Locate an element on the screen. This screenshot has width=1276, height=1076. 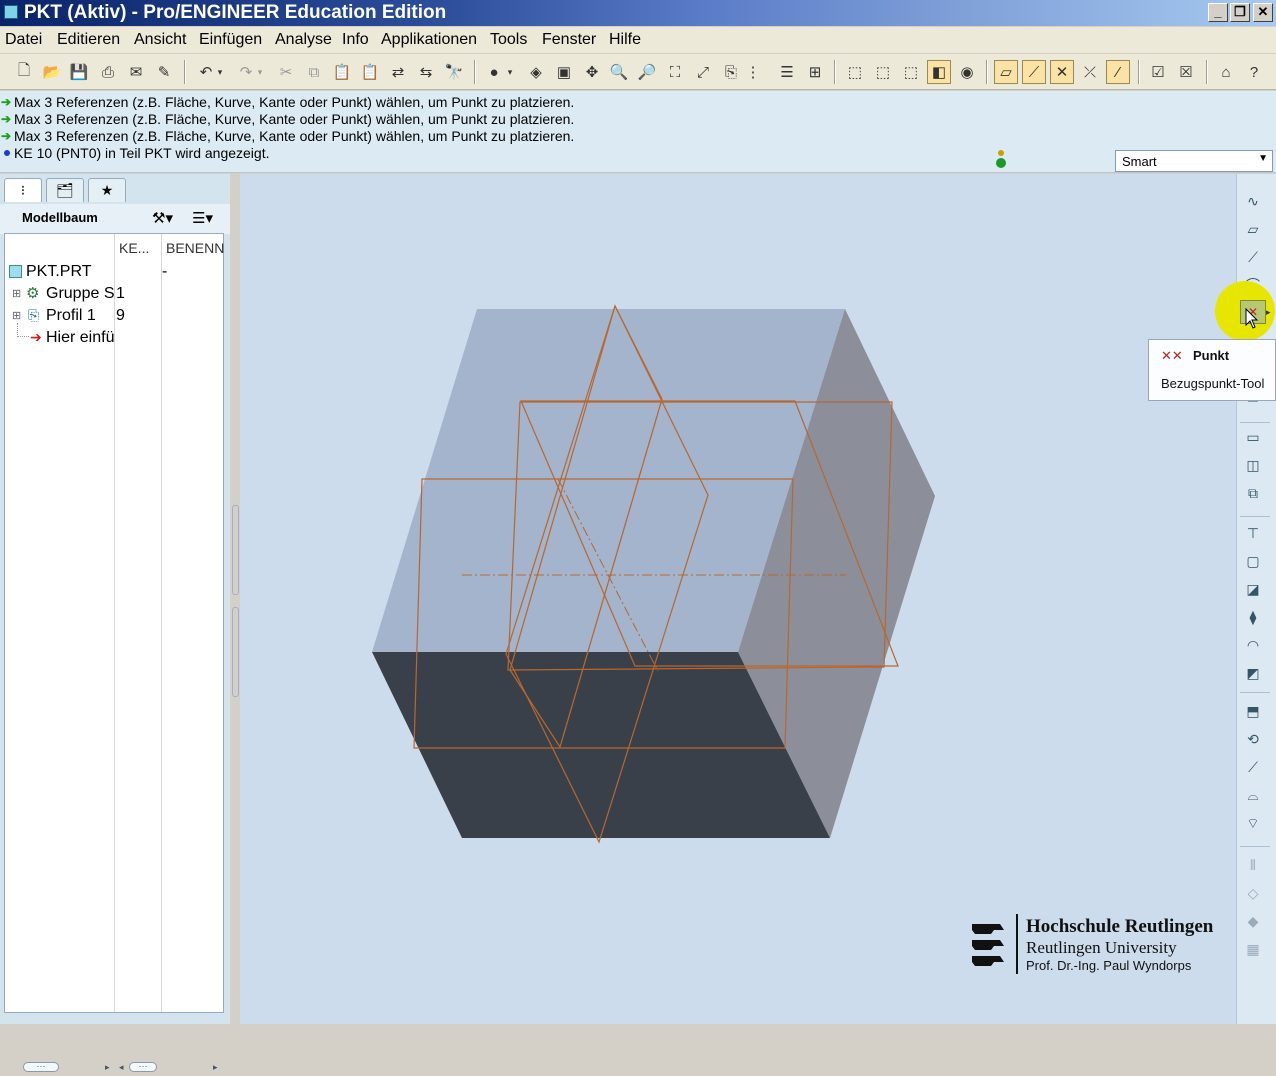
tree-columns-icon: ☰▾ is located at coordinates (202, 218).